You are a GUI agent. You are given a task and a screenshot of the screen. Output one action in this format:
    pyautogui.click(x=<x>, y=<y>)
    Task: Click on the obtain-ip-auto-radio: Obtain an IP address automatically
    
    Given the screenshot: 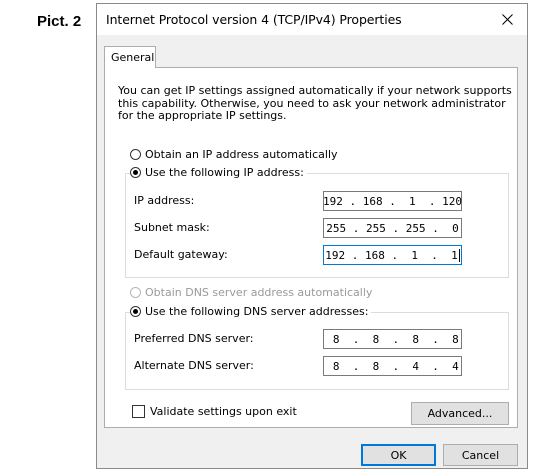 What is the action you would take?
    pyautogui.click(x=234, y=154)
    